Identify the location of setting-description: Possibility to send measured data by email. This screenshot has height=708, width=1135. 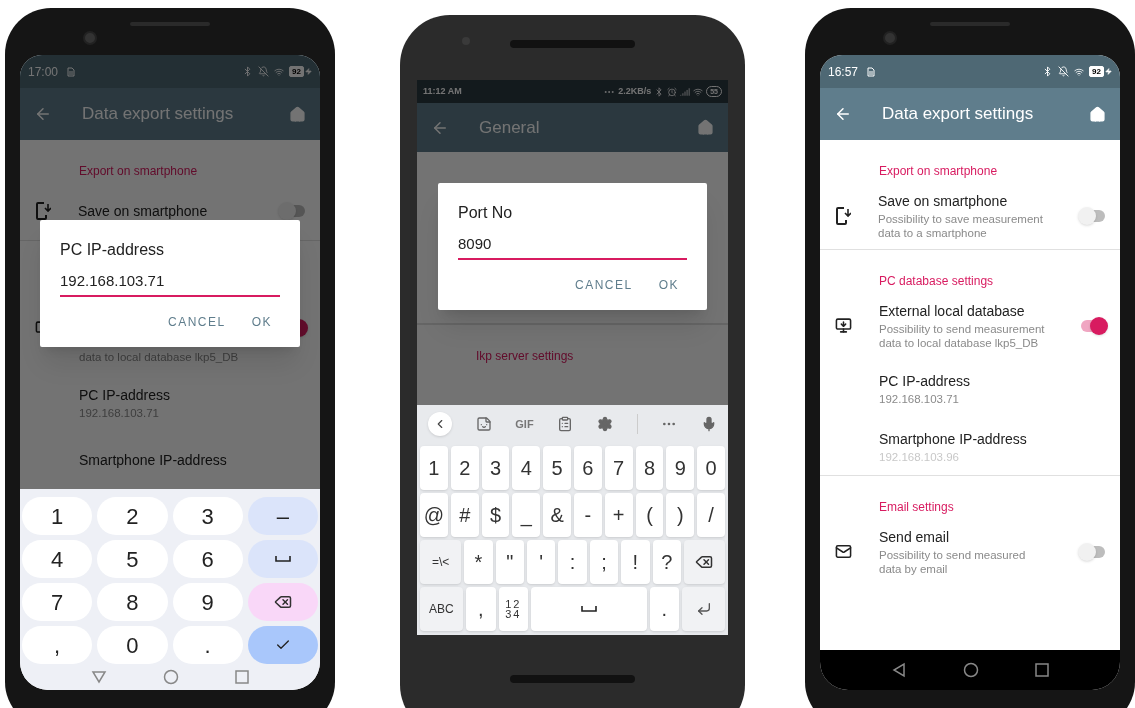
(953, 562).